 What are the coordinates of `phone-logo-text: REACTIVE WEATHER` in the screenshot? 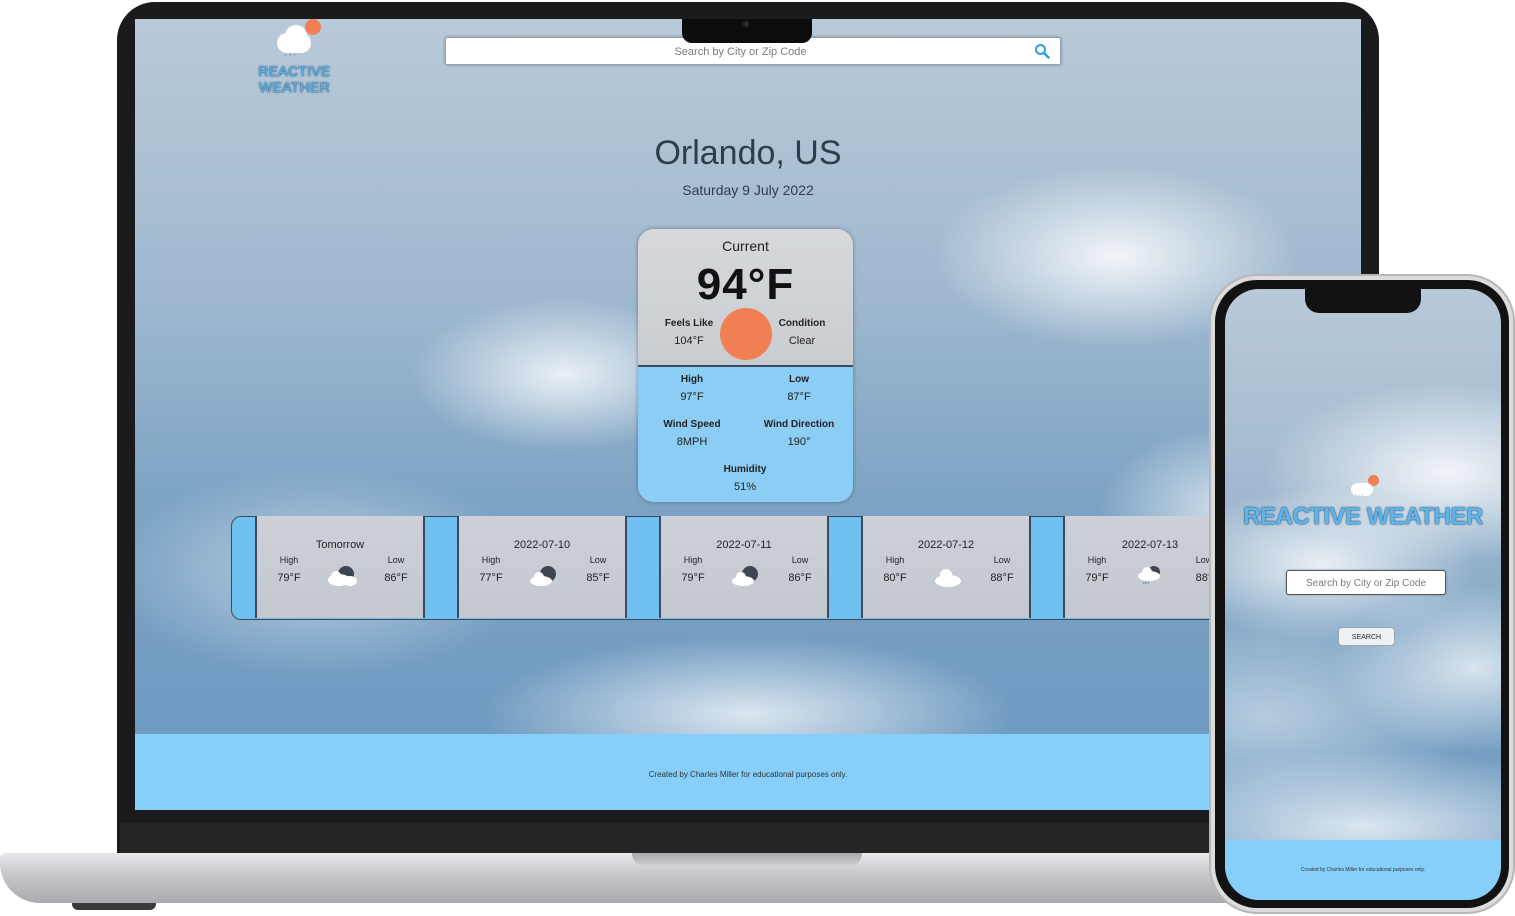 It's located at (1363, 516).